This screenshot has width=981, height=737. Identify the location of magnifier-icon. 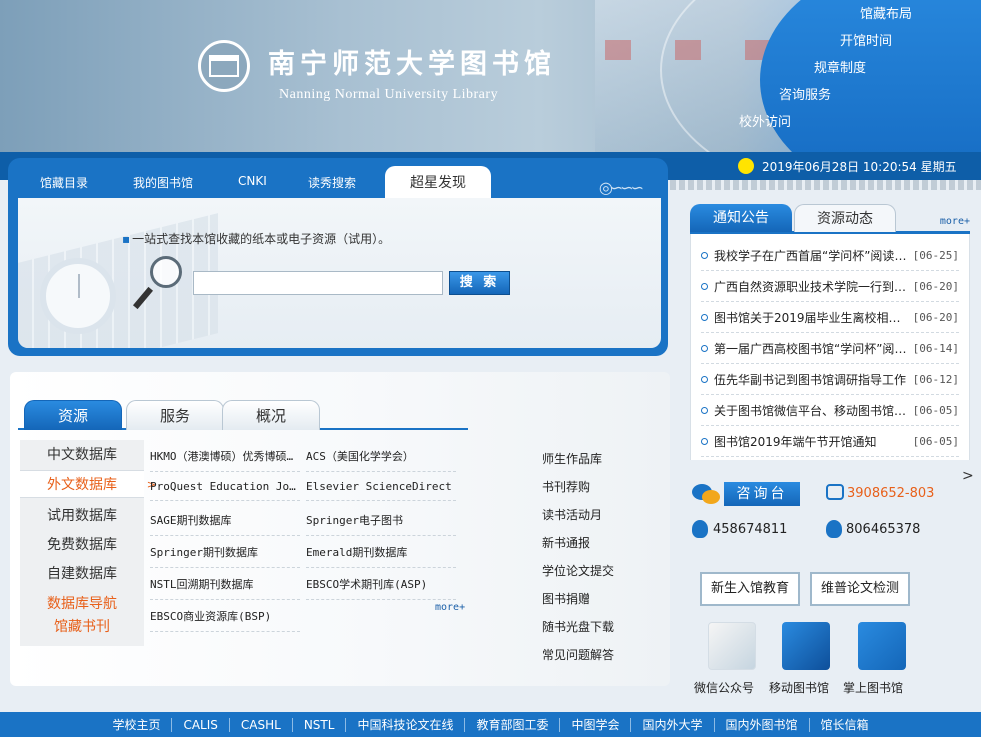
(158, 284).